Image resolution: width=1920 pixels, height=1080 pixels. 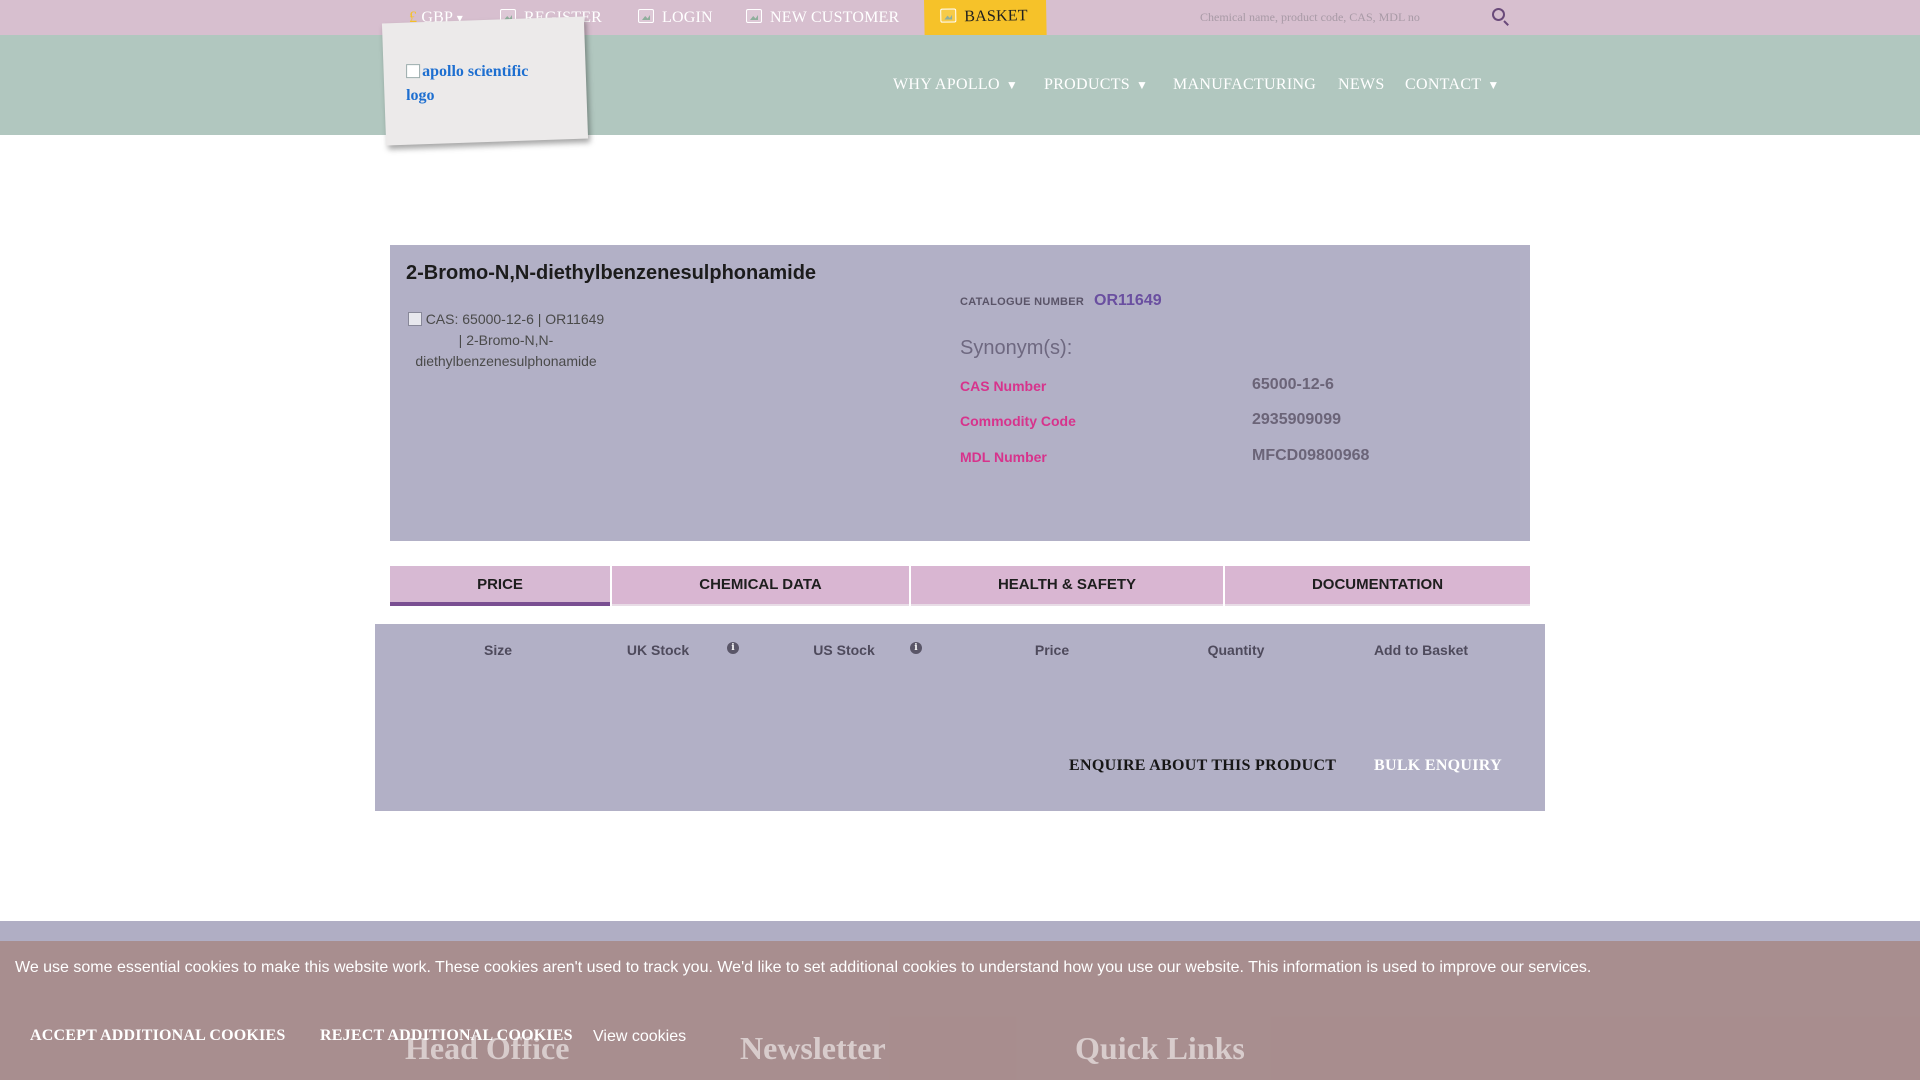 What do you see at coordinates (813, 1048) in the screenshot?
I see `footer-heading-newsletter: Newsletter` at bounding box center [813, 1048].